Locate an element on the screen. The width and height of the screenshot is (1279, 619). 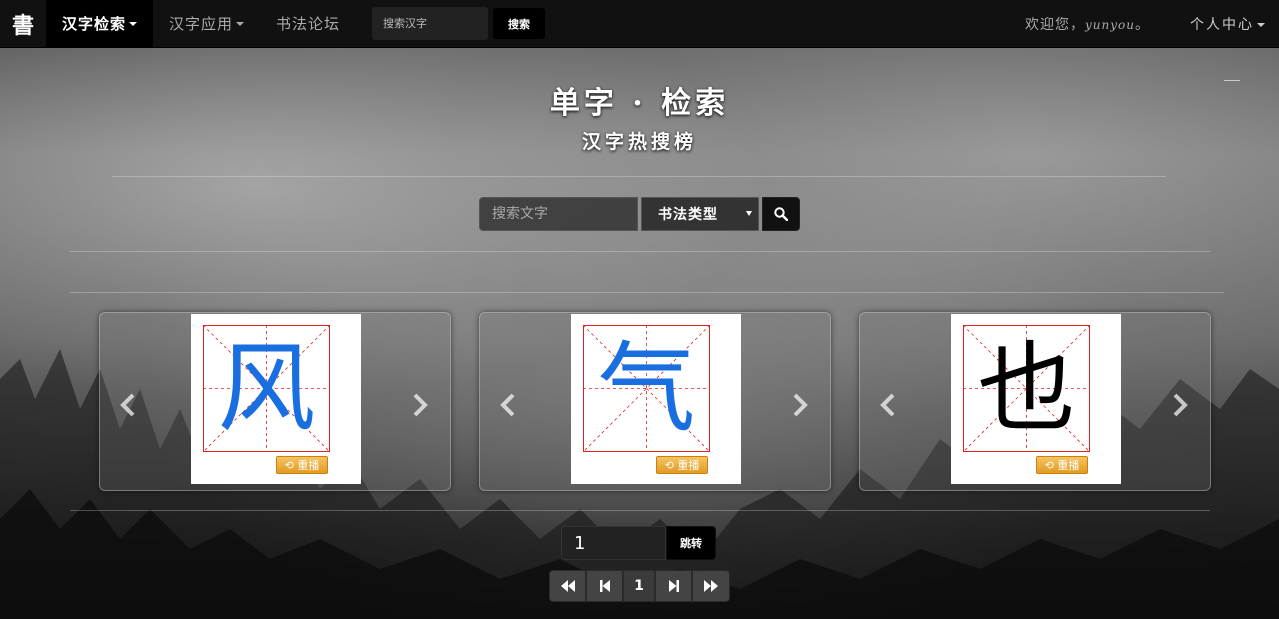
dropdown-arrow-icon is located at coordinates (749, 213).